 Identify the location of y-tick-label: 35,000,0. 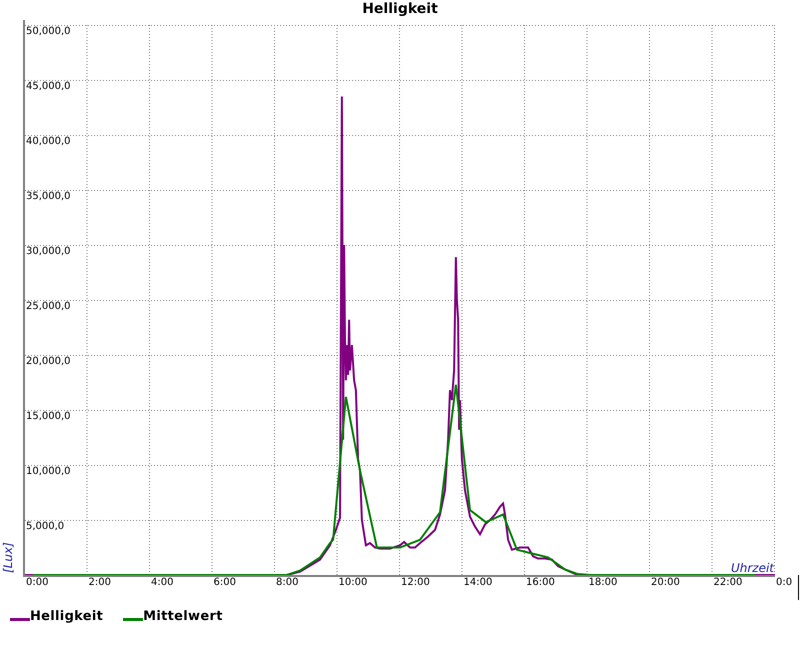
(48, 196).